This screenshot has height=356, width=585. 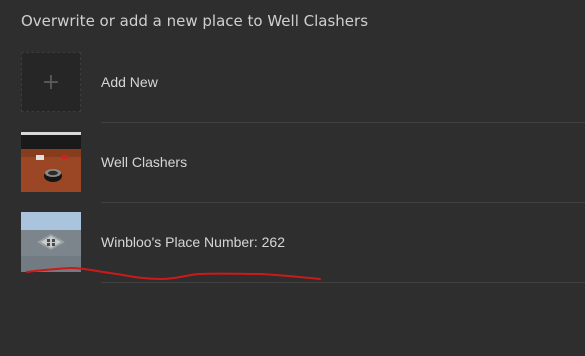 I want to click on winbloos-place-label: Winbloo's Place Number: 262, so click(x=193, y=242).